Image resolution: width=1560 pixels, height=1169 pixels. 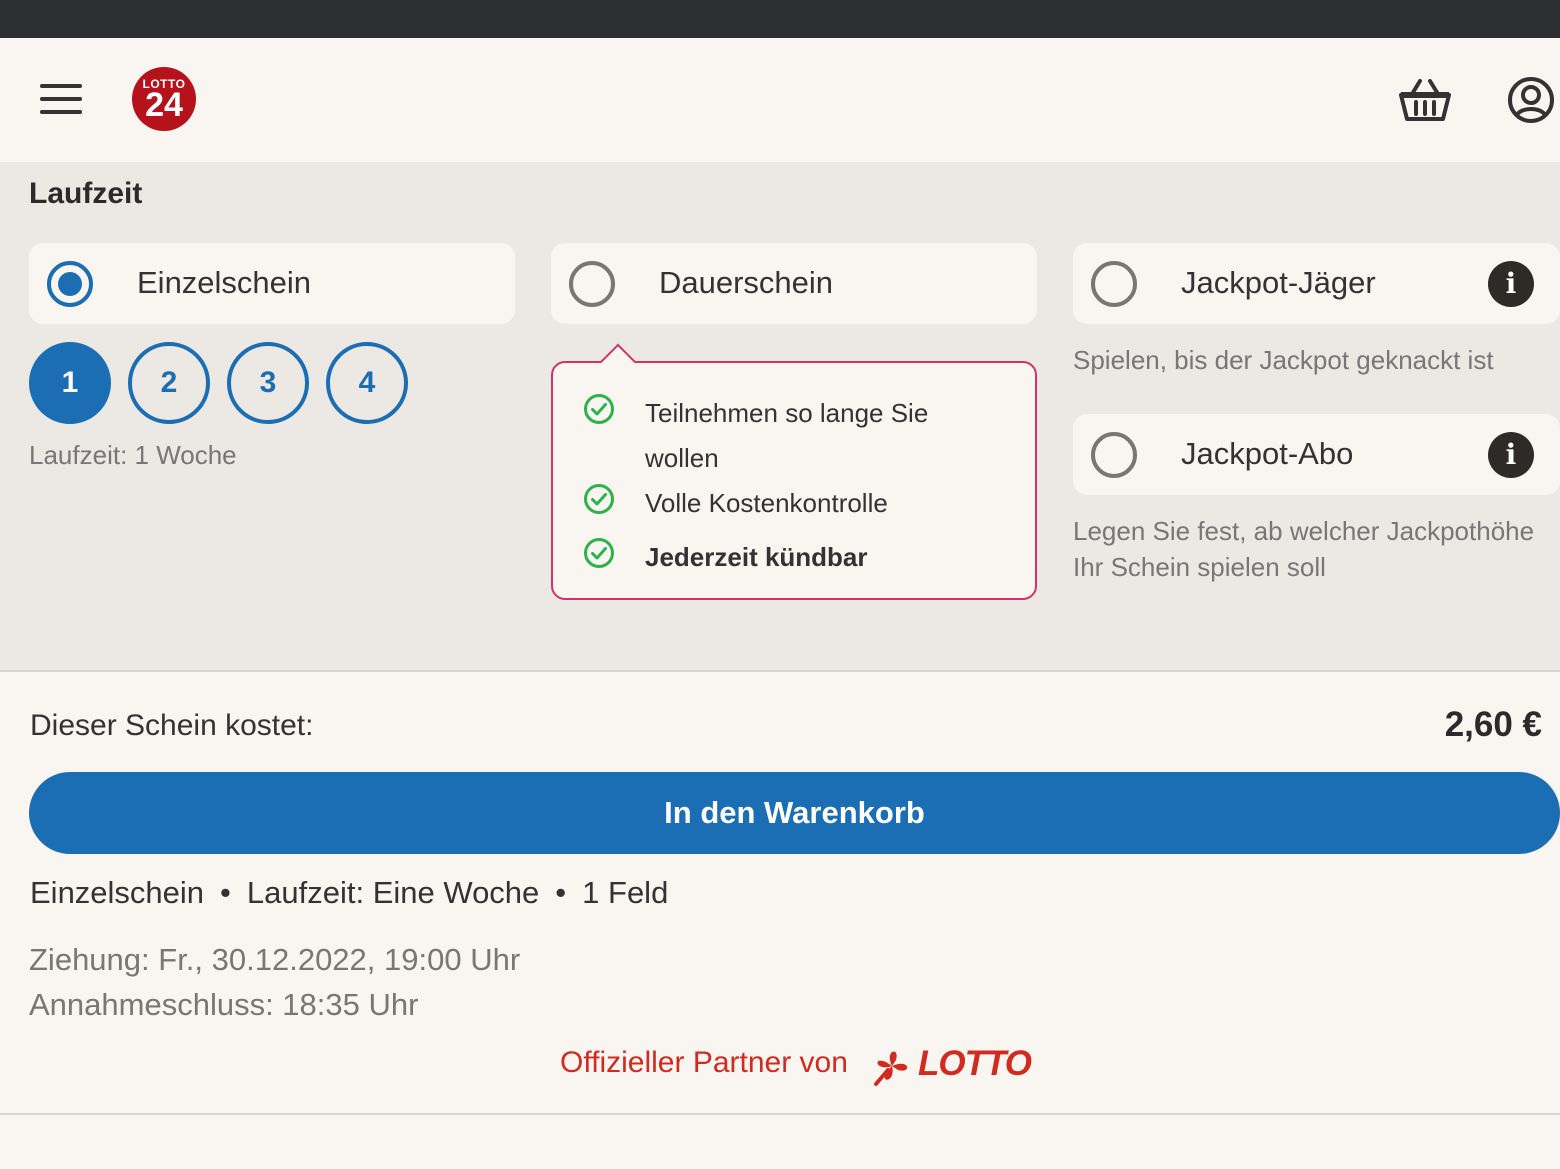 I want to click on option-label: Einzelschein, so click(x=224, y=282).